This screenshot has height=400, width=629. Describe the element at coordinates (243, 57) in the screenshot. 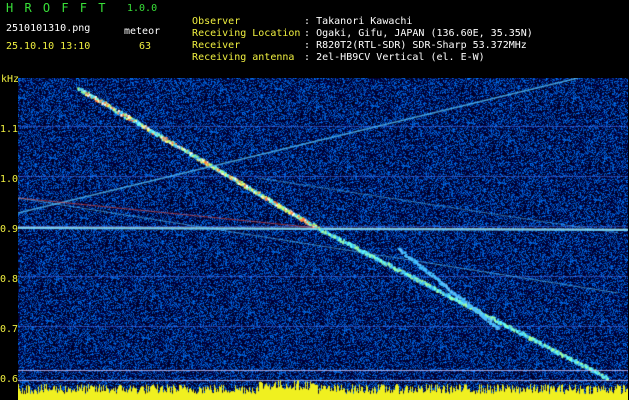

I see `info-label: Receiving antenna` at that location.